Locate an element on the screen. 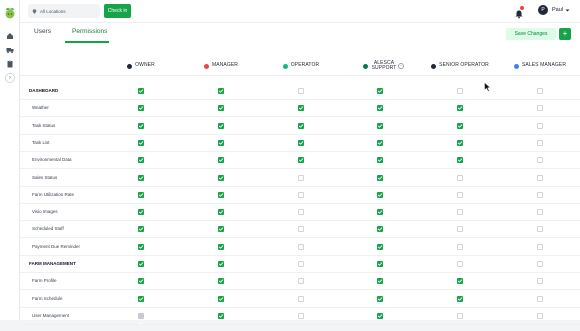 Image resolution: width=580 pixels, height=331 pixels. user-name: Paul is located at coordinates (557, 10).